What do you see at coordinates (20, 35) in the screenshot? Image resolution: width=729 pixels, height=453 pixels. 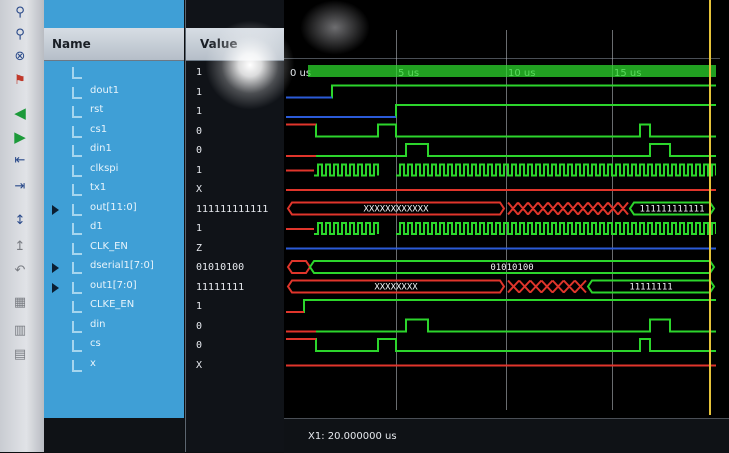 I see `zoom-fit-icon: ⚲` at bounding box center [20, 35].